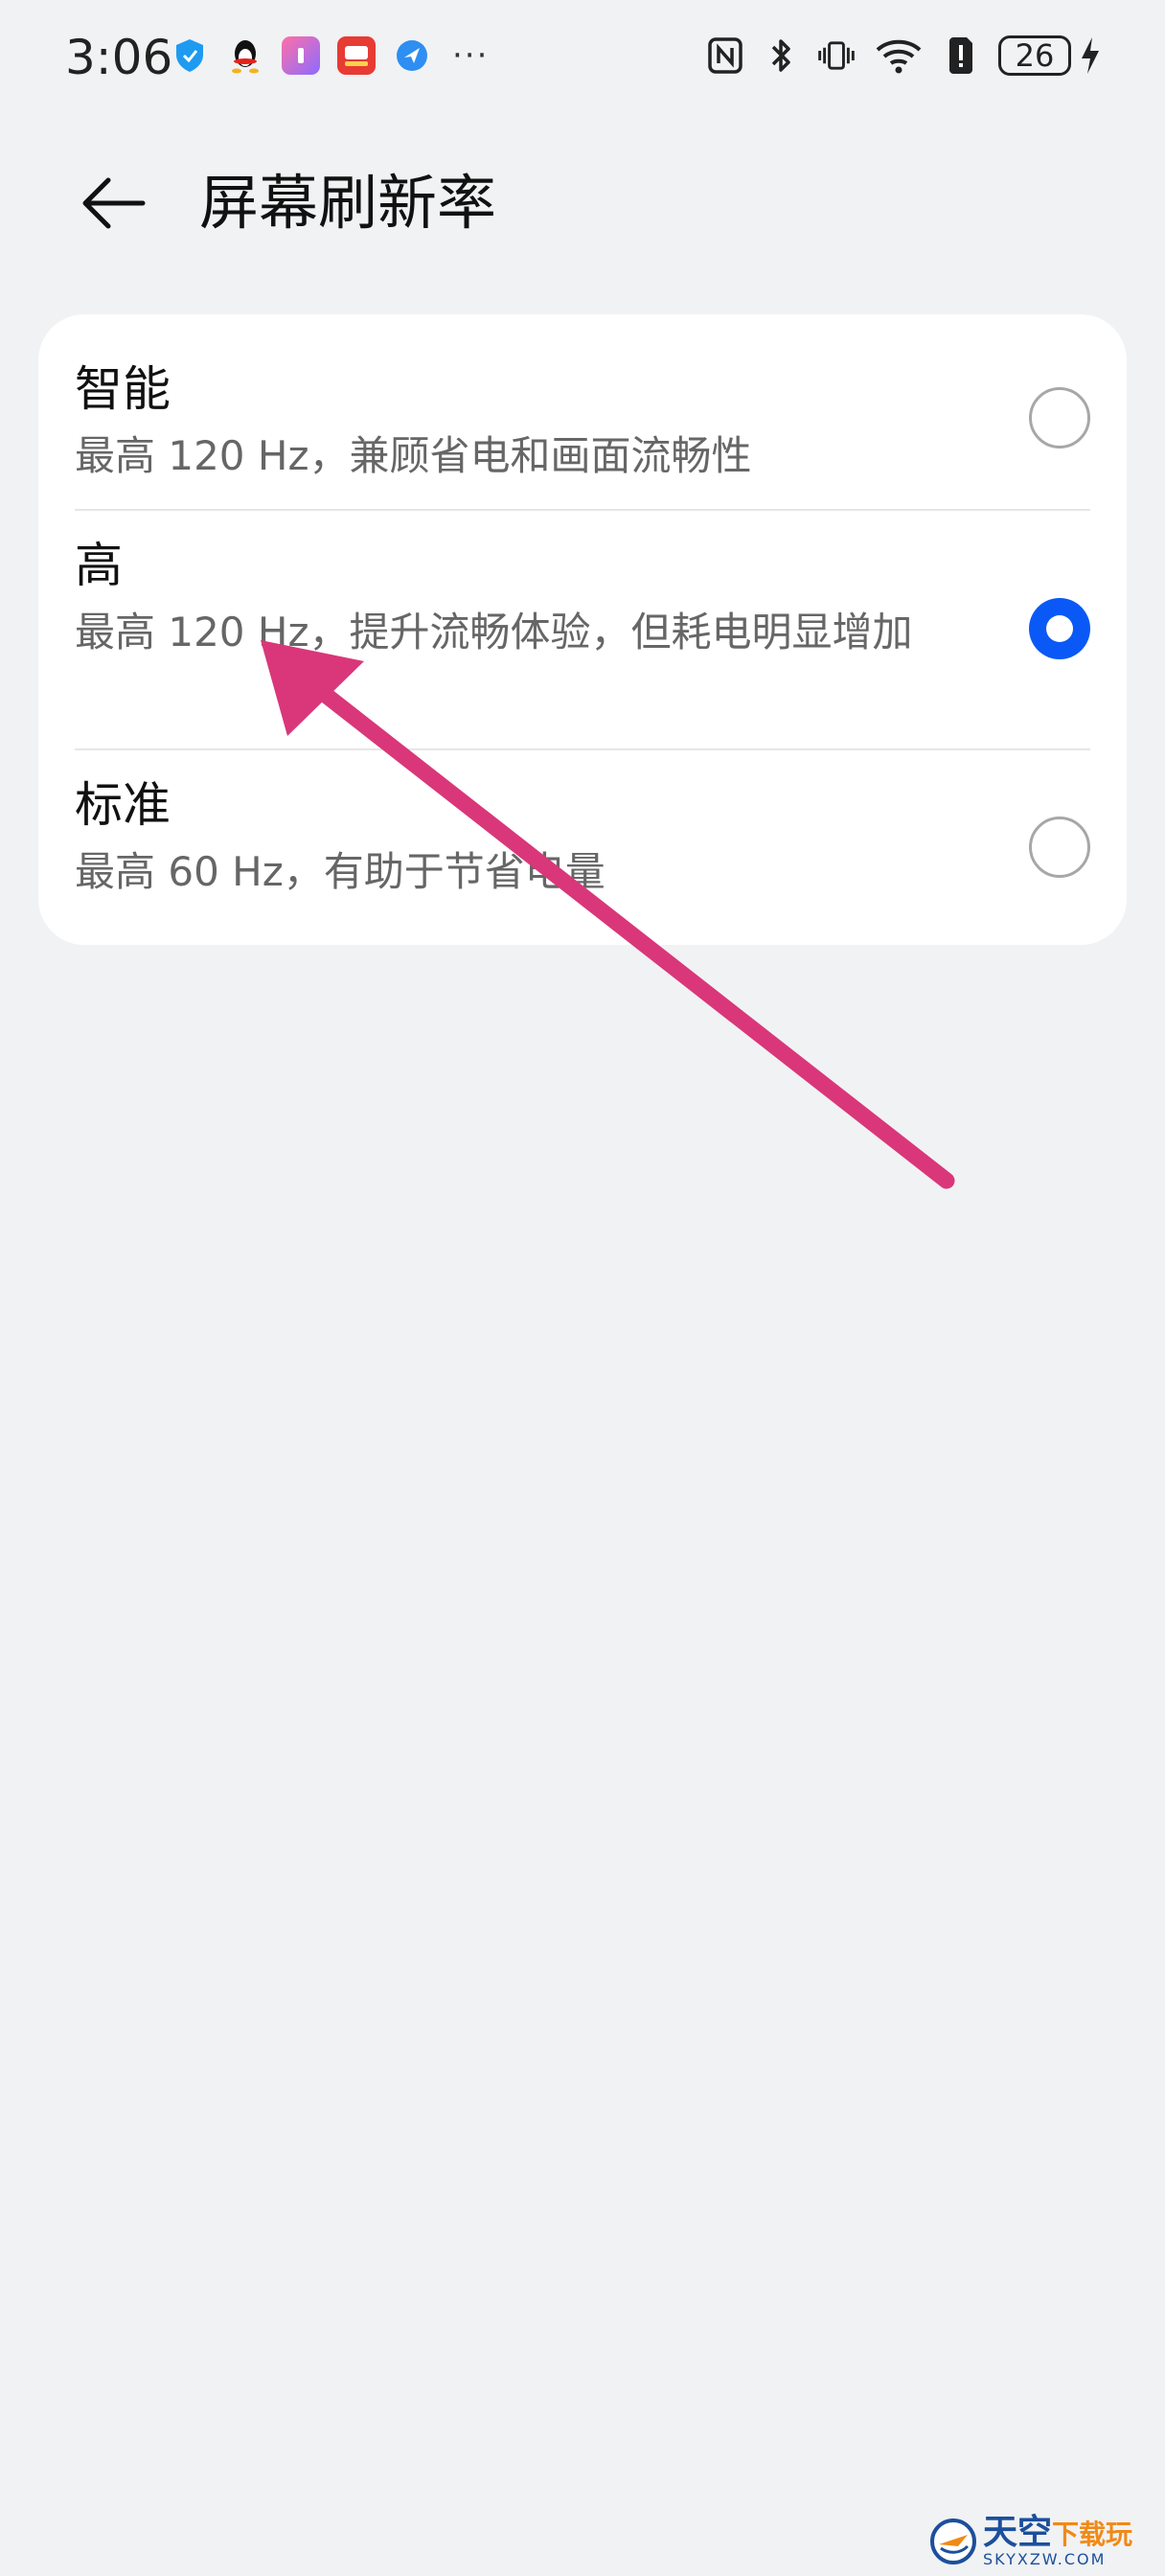  What do you see at coordinates (348, 203) in the screenshot?
I see `page-title: 屏幕刷新率` at bounding box center [348, 203].